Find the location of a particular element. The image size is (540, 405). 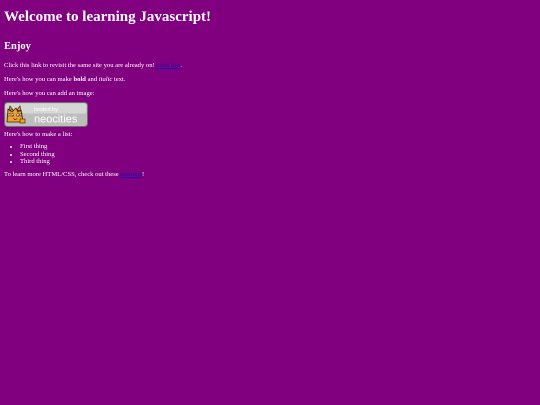

revisit-suffix: . is located at coordinates (181, 65).